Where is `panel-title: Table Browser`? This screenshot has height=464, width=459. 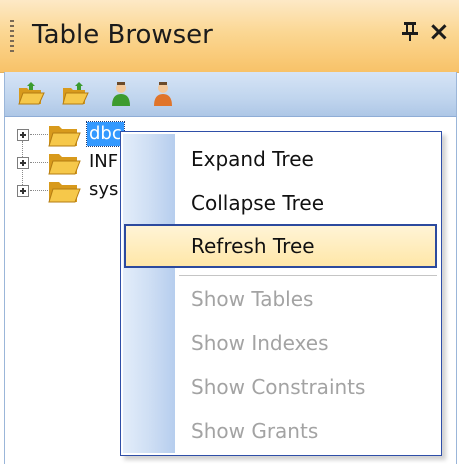
panel-title: Table Browser is located at coordinates (122, 35).